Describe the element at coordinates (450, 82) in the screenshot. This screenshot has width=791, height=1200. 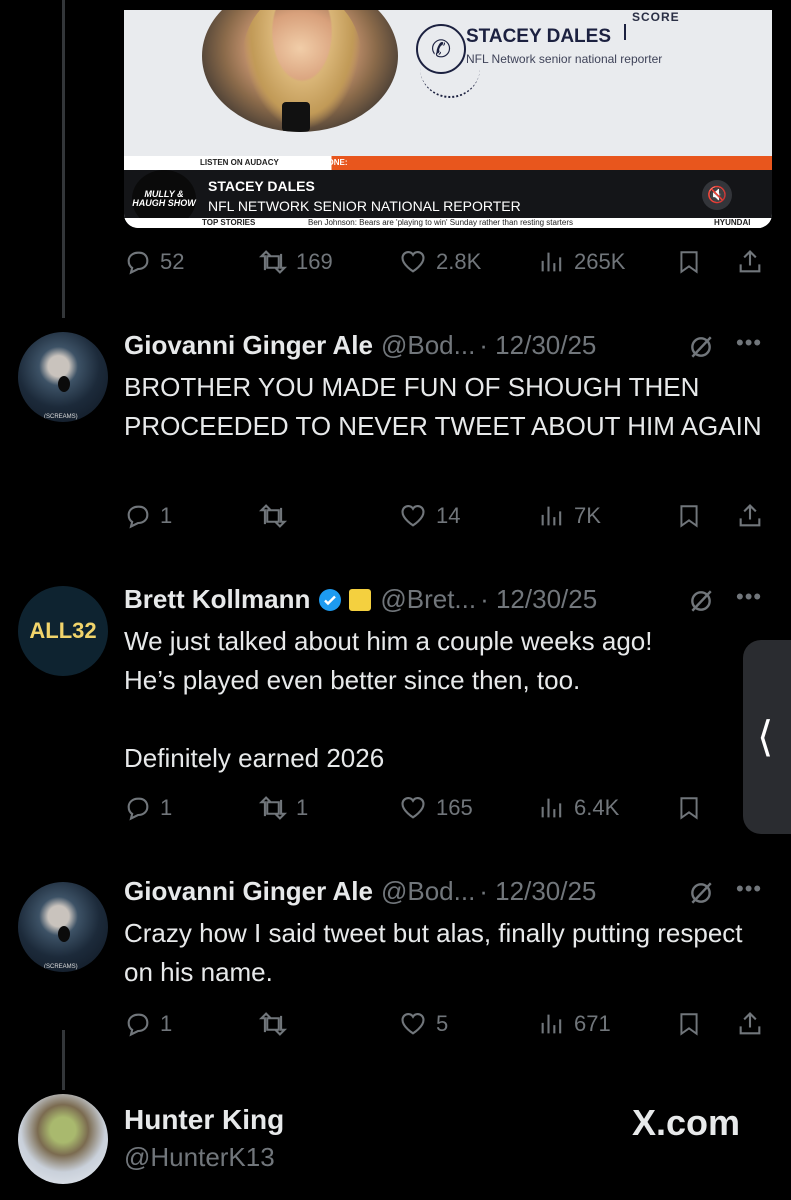
I see `dotted-arc` at that location.